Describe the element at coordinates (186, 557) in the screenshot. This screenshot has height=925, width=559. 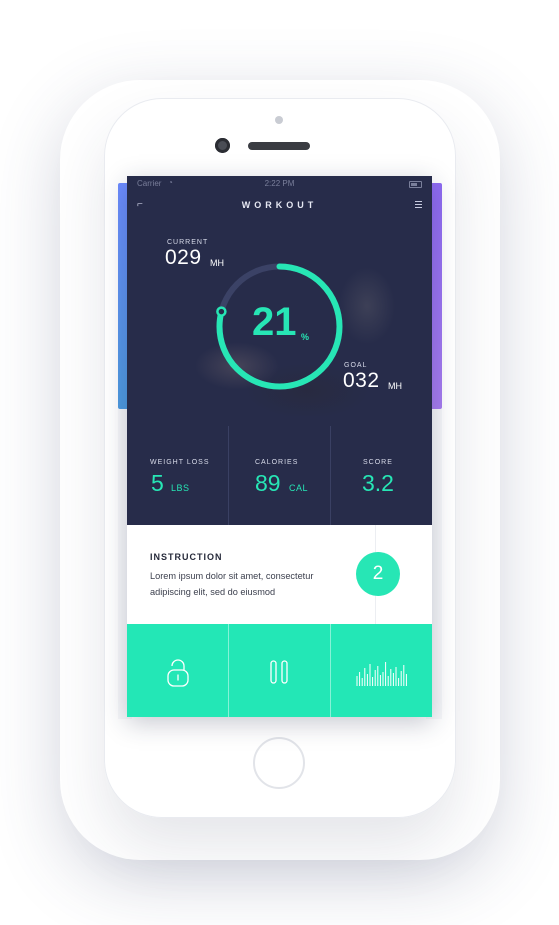
I see `instruction-title: INSTRUCTION` at that location.